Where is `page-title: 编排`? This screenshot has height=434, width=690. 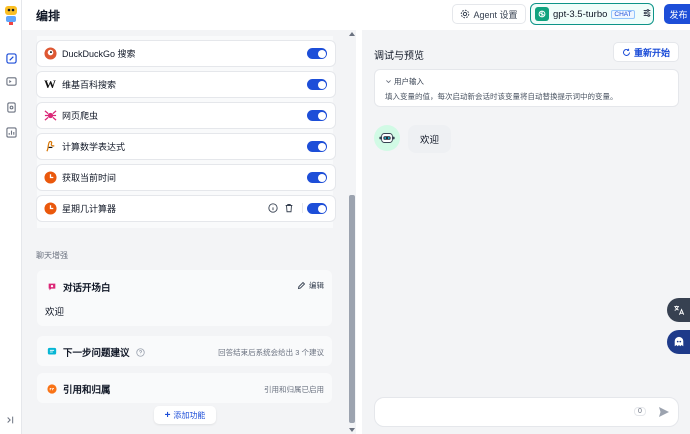 page-title: 编排 is located at coordinates (48, 16).